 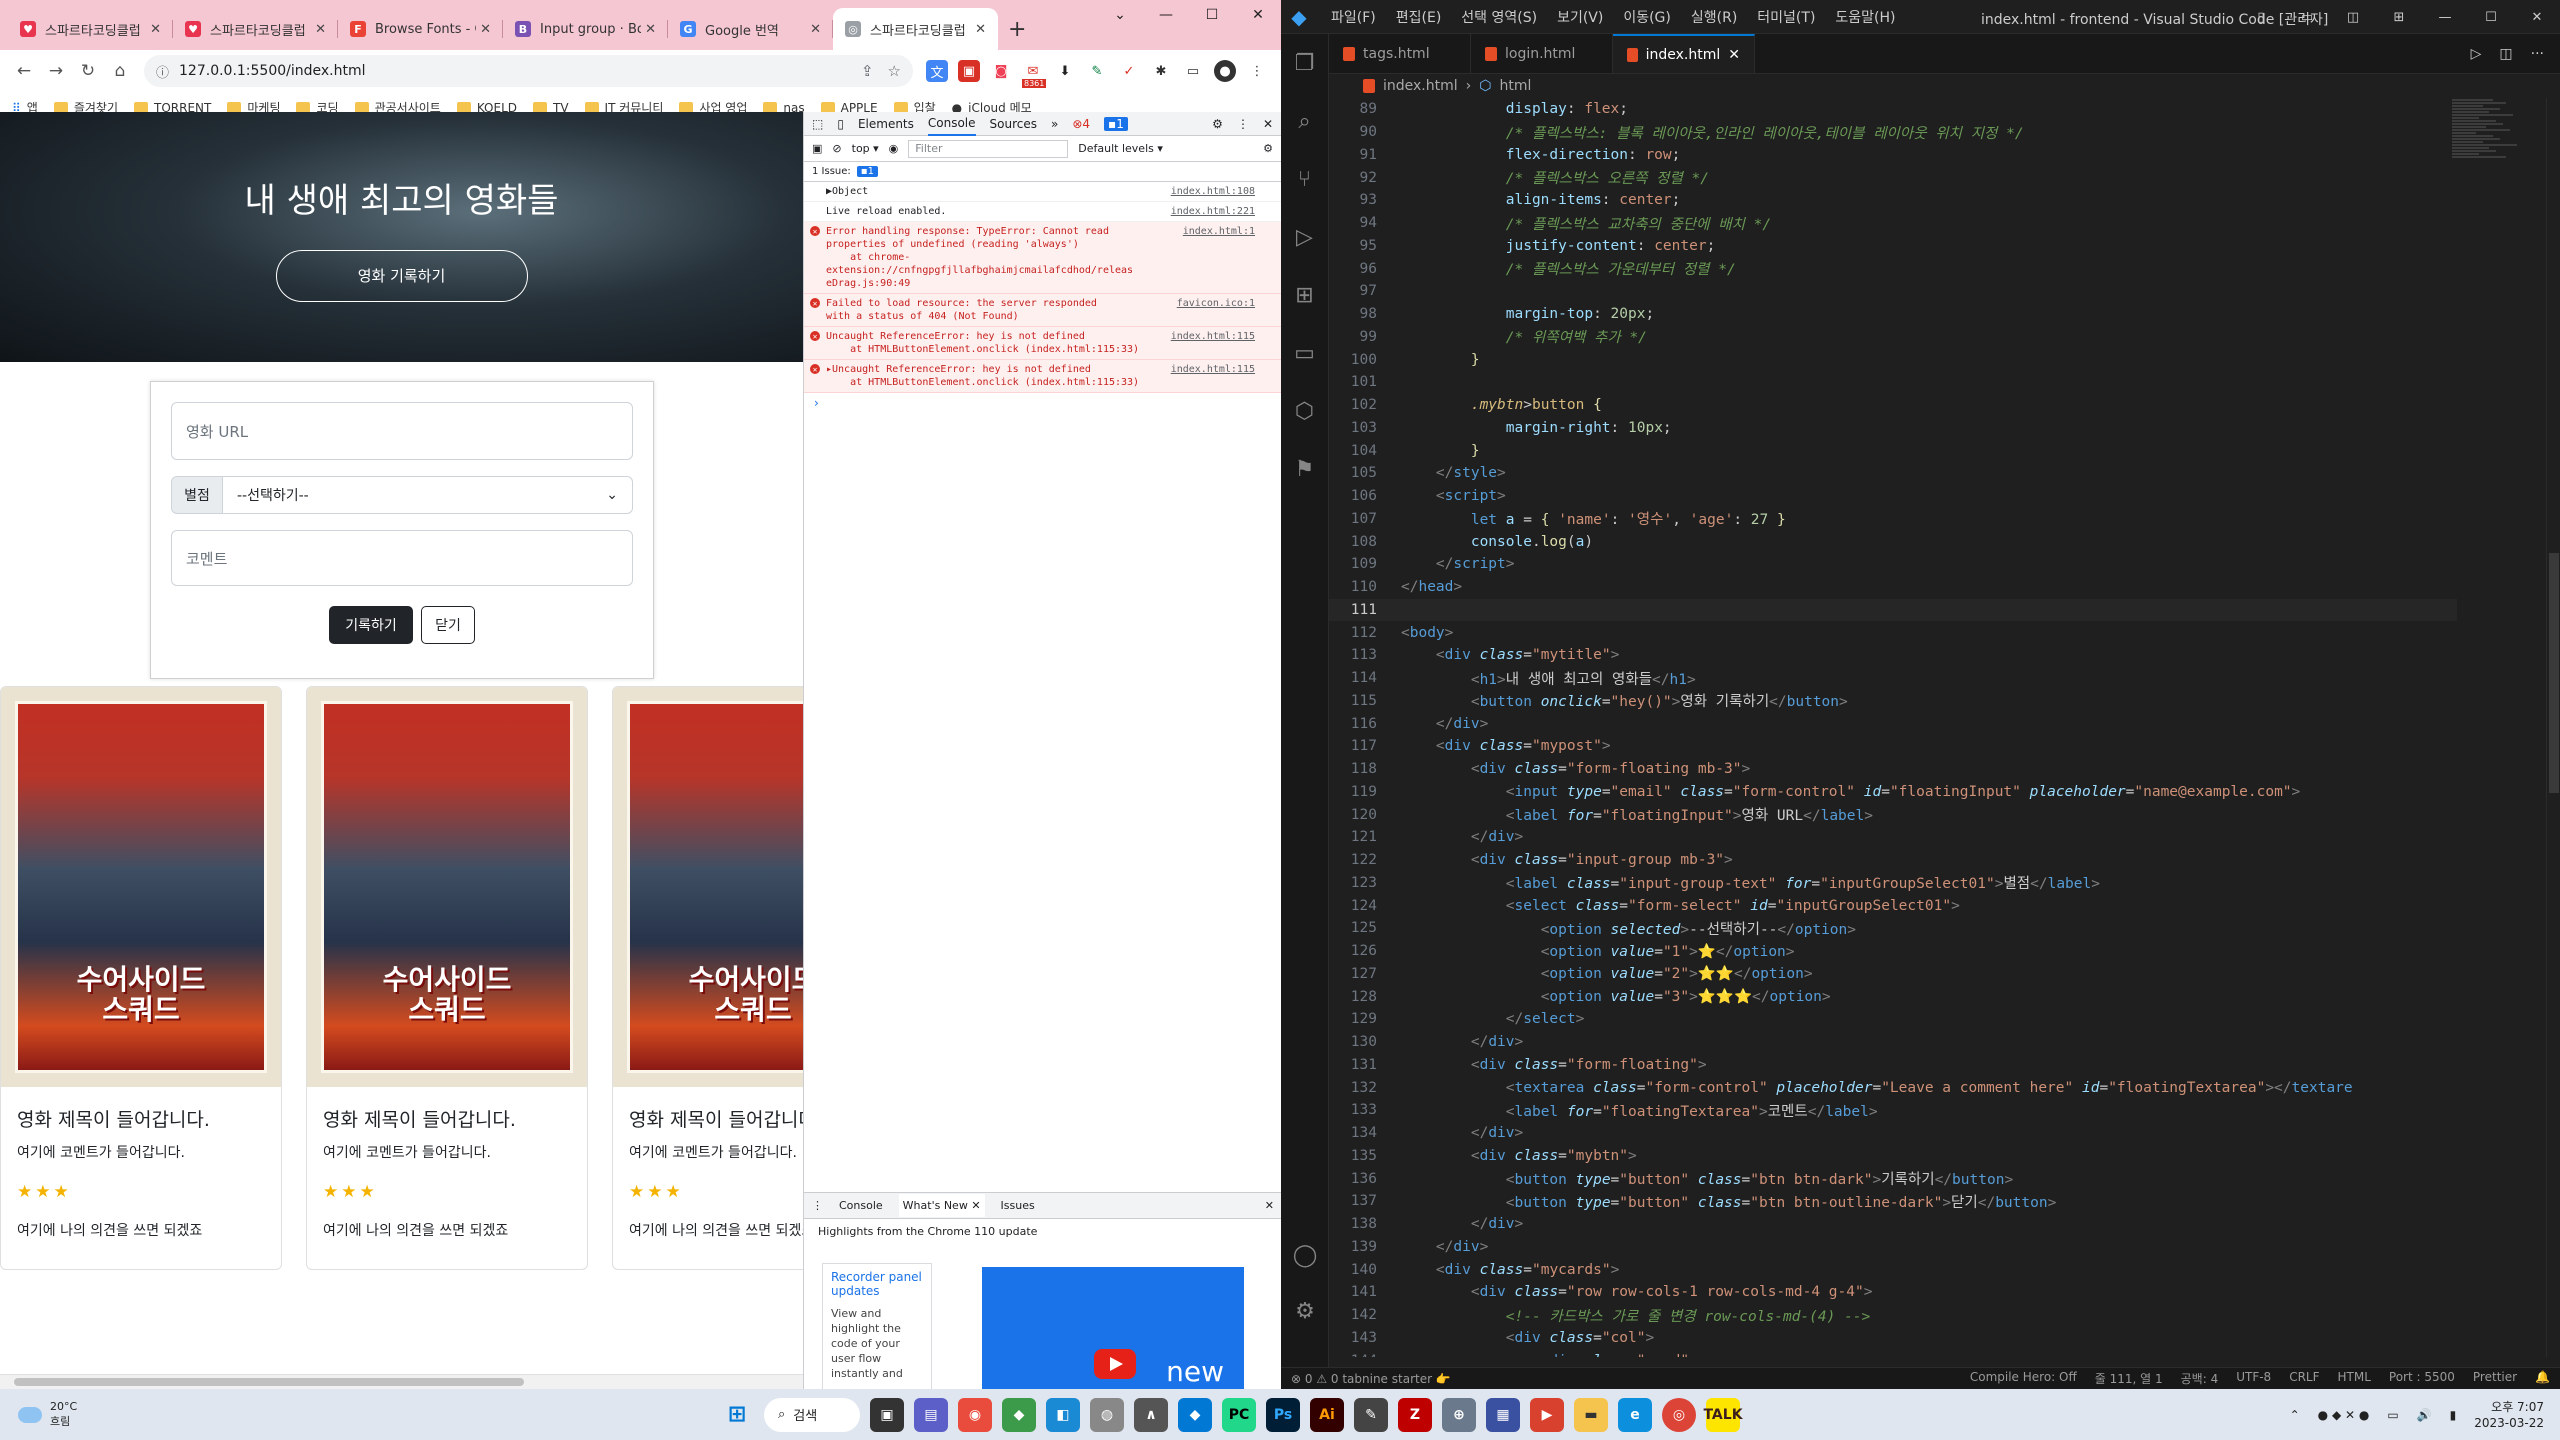 What do you see at coordinates (1304, 237) in the screenshot?
I see `run-debug-icon: ▷` at bounding box center [1304, 237].